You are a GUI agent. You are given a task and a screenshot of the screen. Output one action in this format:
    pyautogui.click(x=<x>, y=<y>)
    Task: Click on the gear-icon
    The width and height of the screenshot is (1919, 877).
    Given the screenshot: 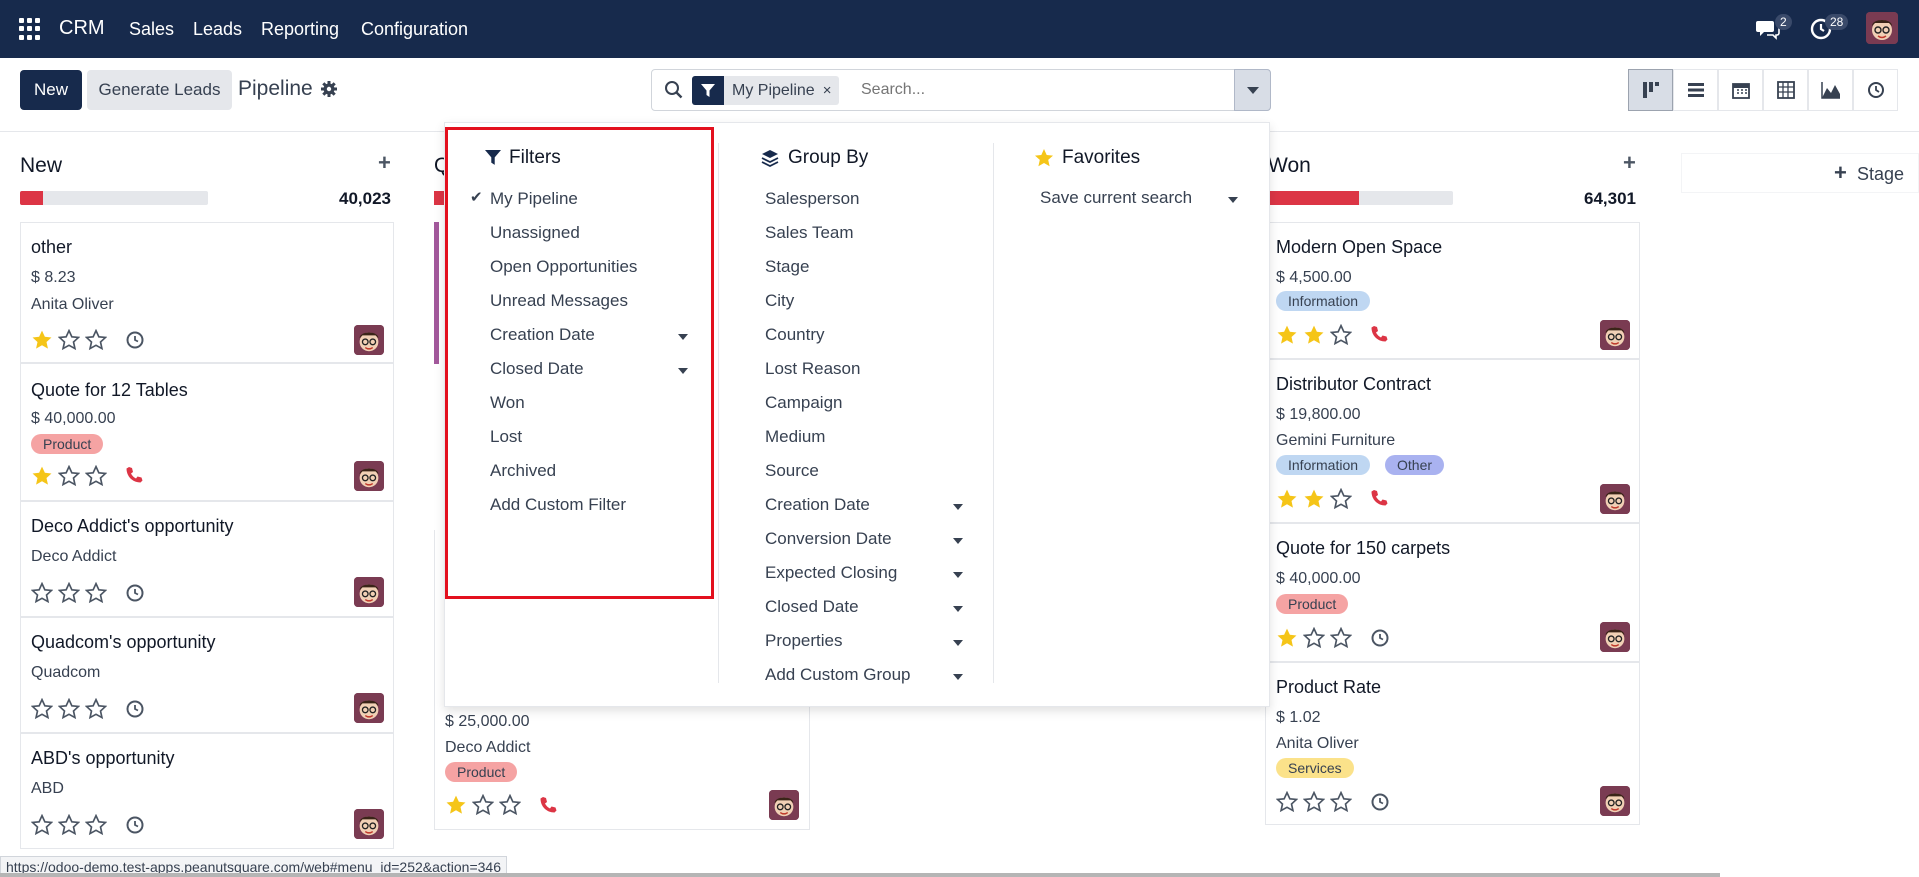 What is the action you would take?
    pyautogui.click(x=329, y=89)
    